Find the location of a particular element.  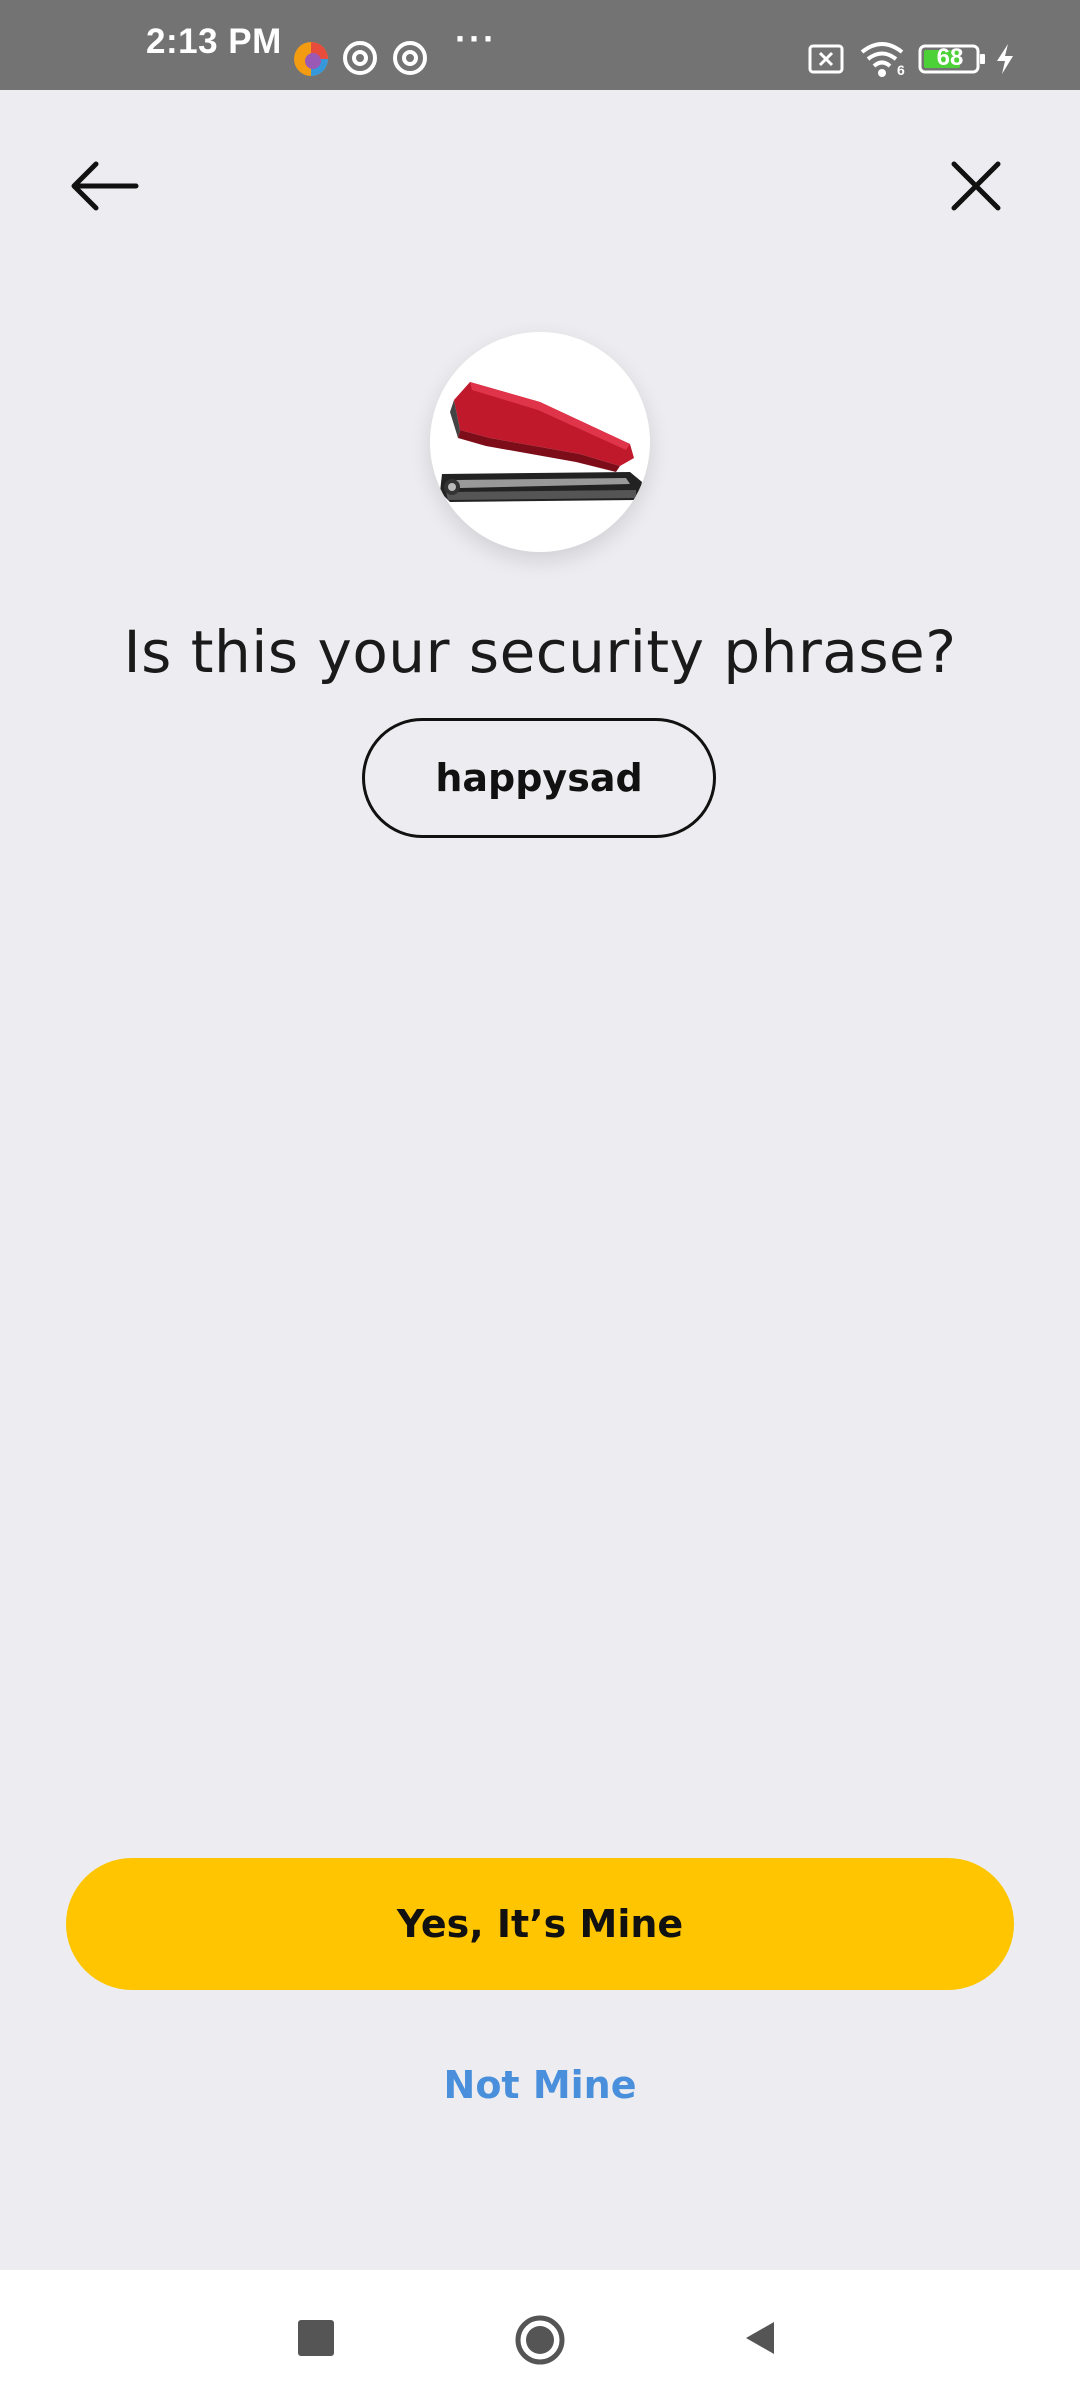

back-button is located at coordinates (104, 186).